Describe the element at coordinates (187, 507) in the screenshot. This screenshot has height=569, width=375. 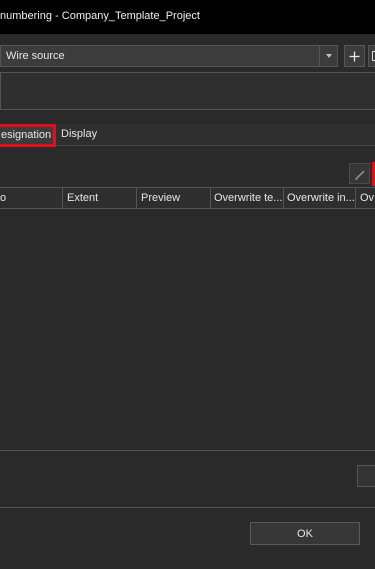
I see `footer-divider` at that location.